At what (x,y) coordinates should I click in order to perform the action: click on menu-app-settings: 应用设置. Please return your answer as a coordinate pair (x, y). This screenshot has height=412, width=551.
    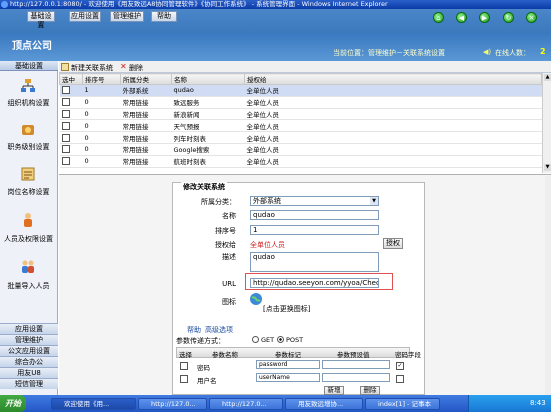
    Looking at the image, I should click on (85, 16).